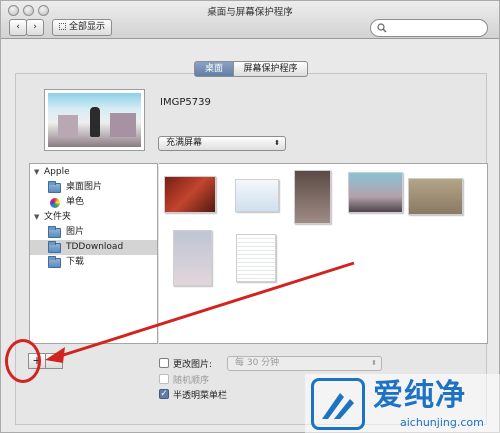 This screenshot has width=500, height=433. What do you see at coordinates (200, 312) in the screenshot?
I see `annotation-arrow` at bounding box center [200, 312].